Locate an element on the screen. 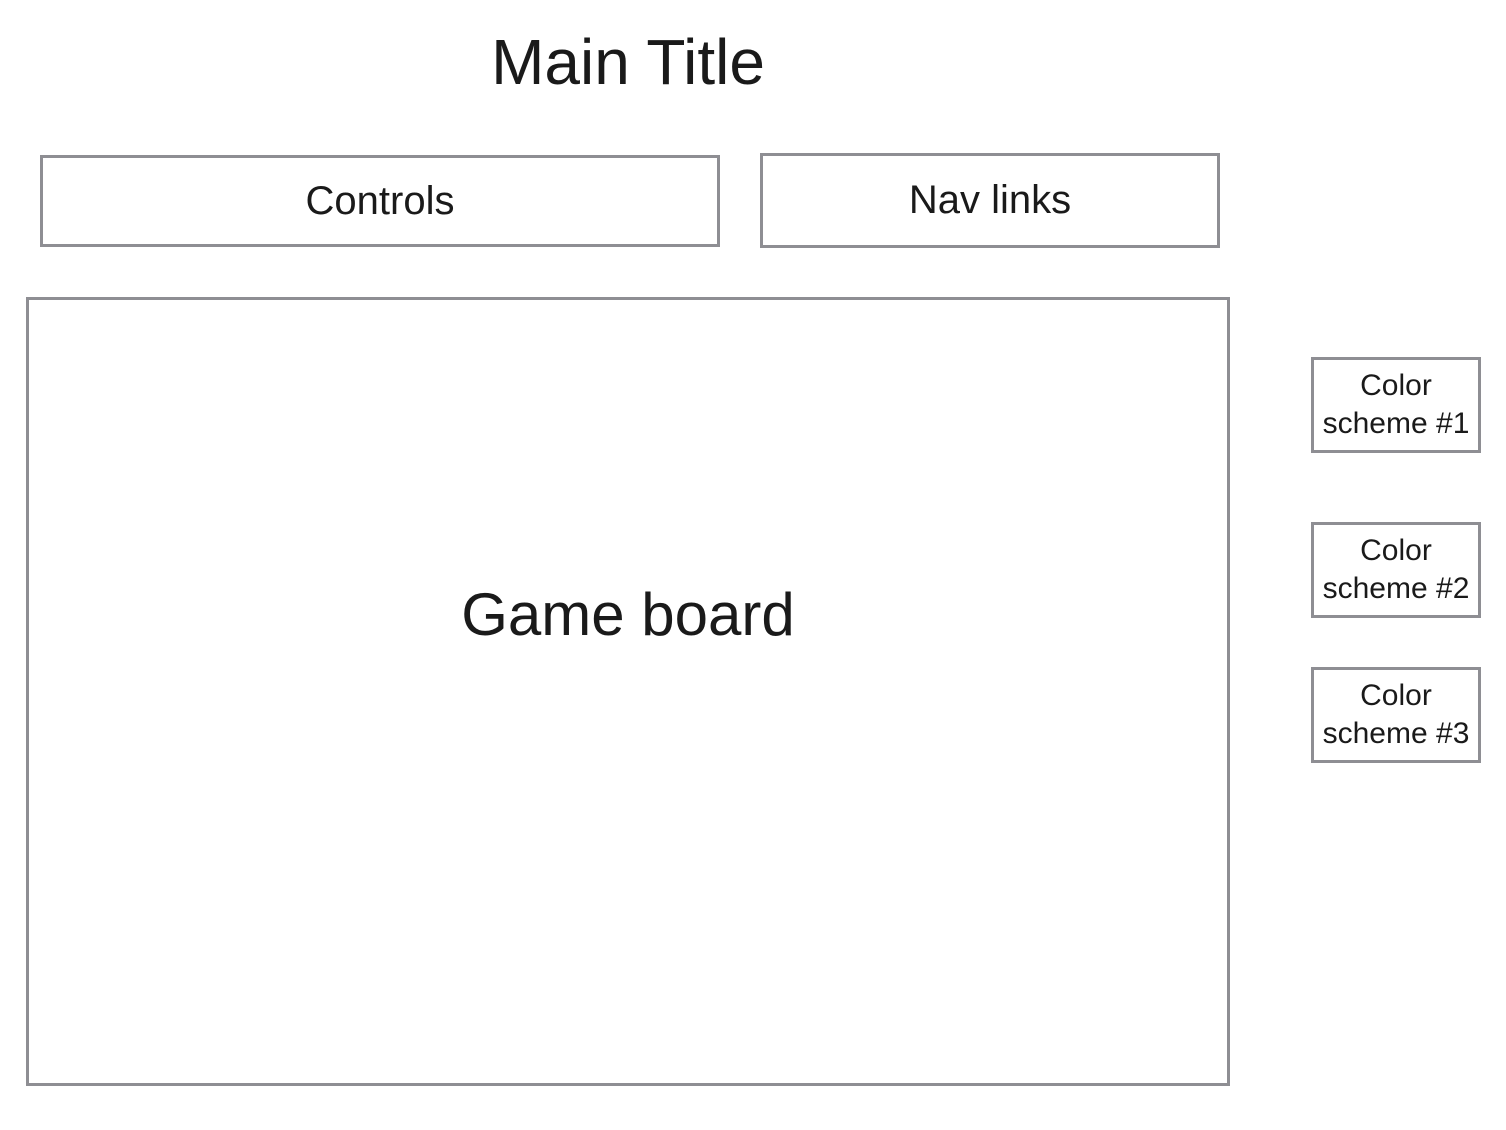 This screenshot has width=1506, height=1130. nav-links-panel: Nav links is located at coordinates (990, 200).